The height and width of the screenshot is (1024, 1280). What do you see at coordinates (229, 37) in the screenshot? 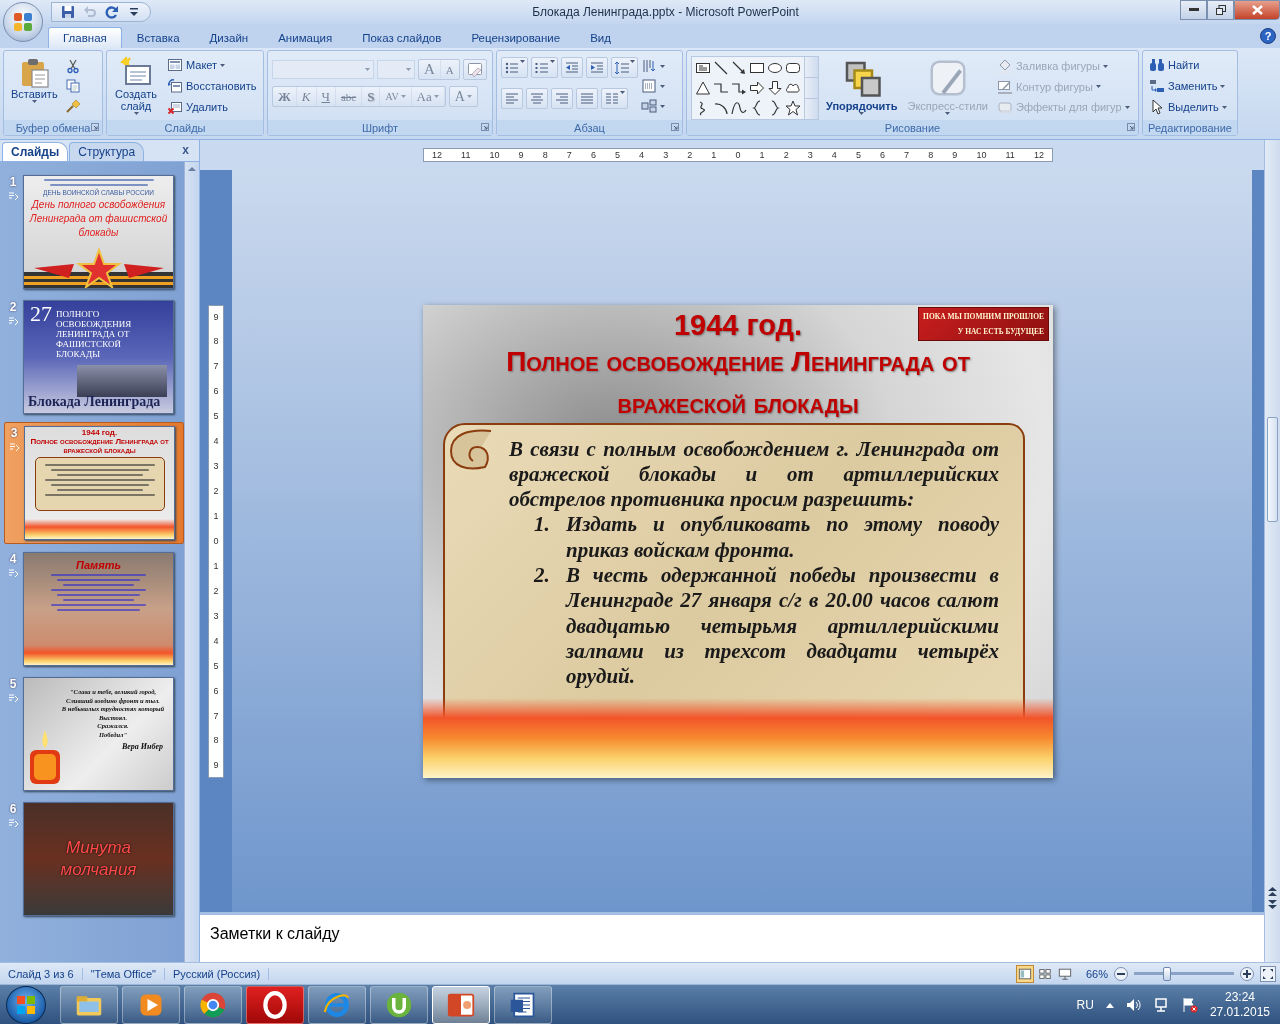
I see `ribbon-tab: Дизайн` at bounding box center [229, 37].